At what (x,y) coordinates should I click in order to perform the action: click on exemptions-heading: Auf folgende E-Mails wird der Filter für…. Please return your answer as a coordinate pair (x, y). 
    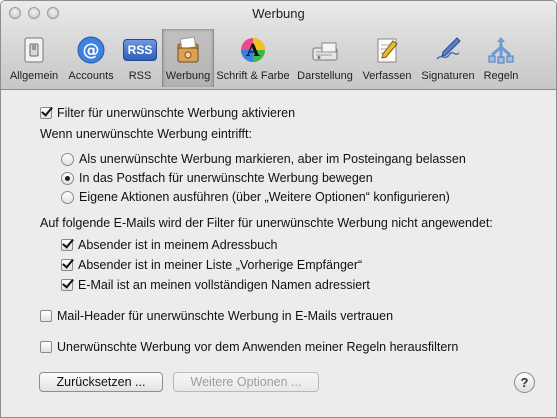
    Looking at the image, I should click on (266, 223).